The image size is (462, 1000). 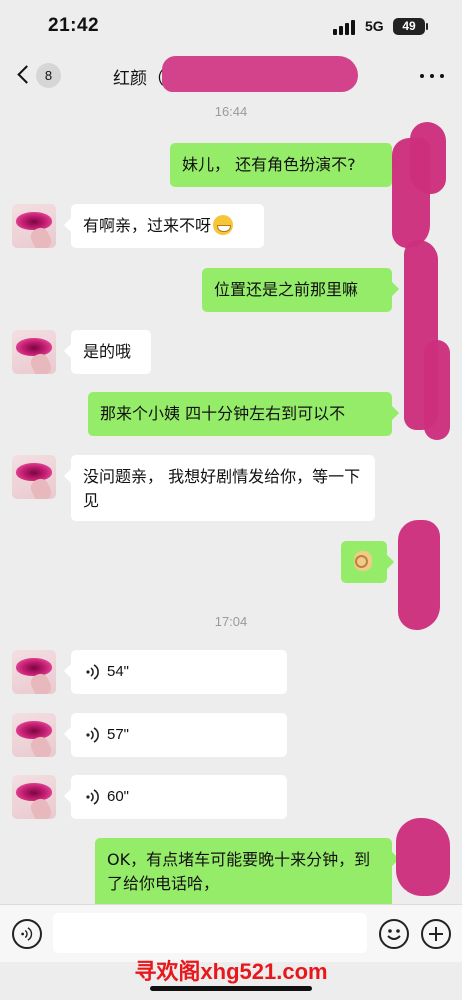 What do you see at coordinates (231, 988) in the screenshot?
I see `home-indicator` at bounding box center [231, 988].